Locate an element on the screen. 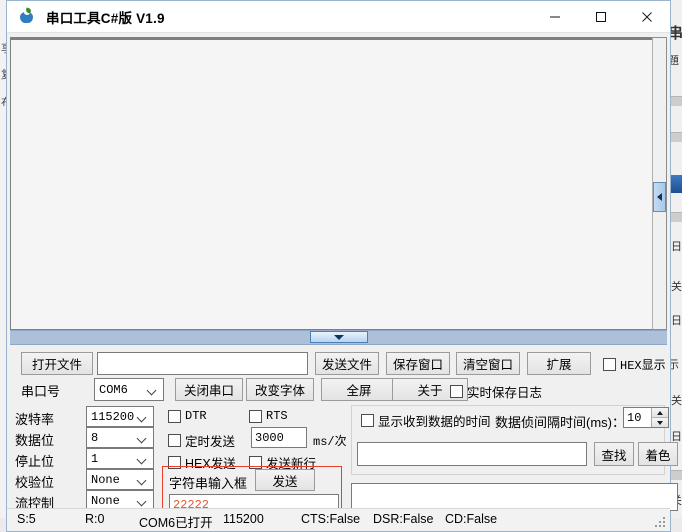 This screenshot has width=682, height=532. status-cd: CD:False is located at coordinates (471, 519).